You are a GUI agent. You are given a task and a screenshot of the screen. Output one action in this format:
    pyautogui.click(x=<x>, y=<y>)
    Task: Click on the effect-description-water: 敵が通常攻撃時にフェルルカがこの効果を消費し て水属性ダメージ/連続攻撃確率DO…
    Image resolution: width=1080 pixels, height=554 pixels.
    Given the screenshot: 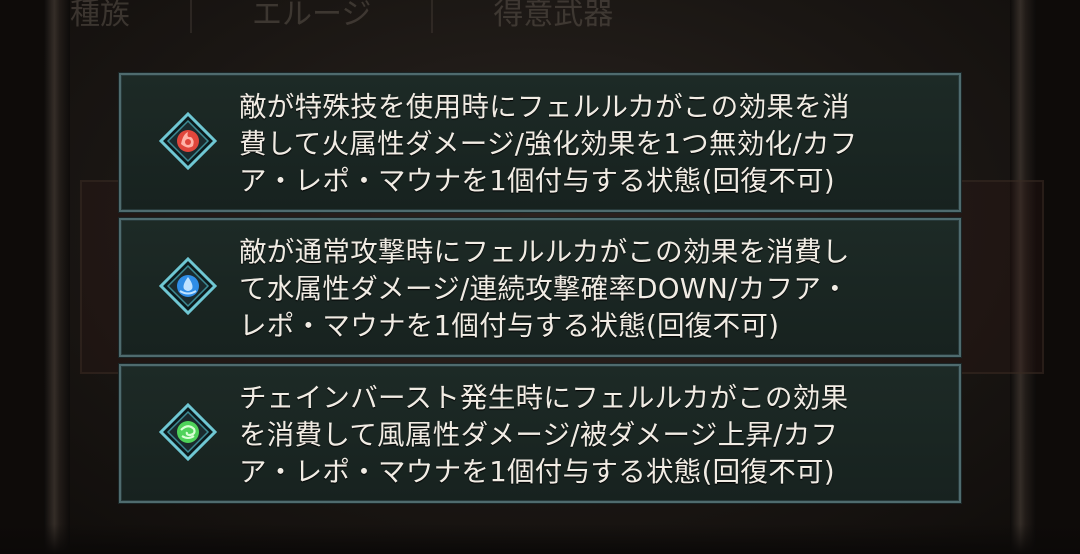 What is the action you would take?
    pyautogui.click(x=544, y=289)
    